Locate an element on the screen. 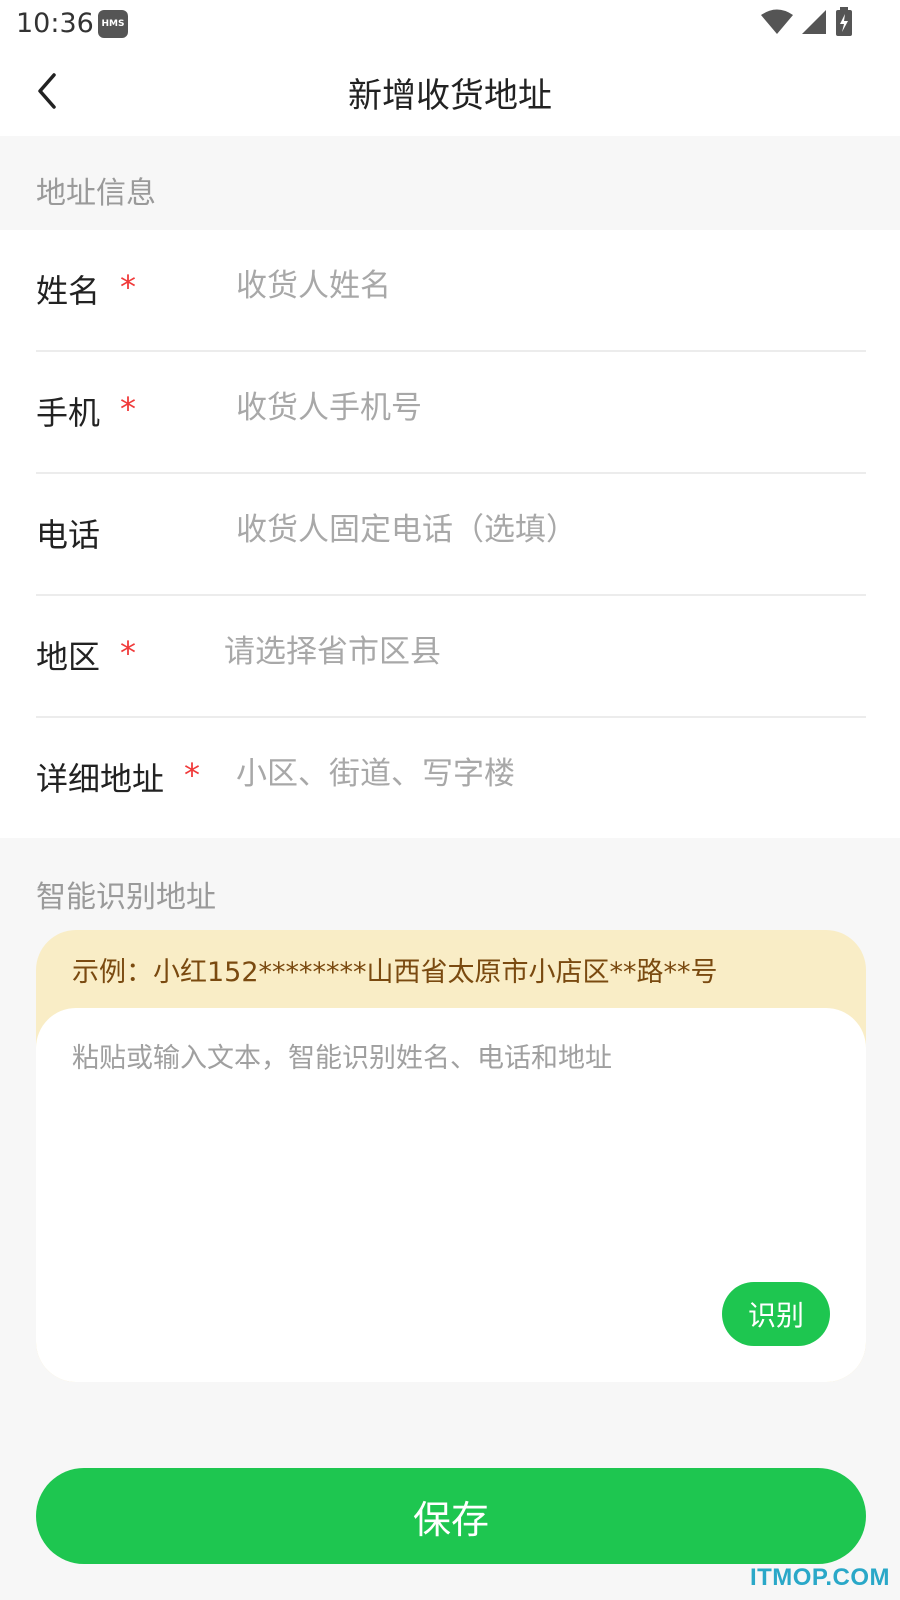 This screenshot has height=1600, width=900. region-row: 地区 * is located at coordinates (451, 657).